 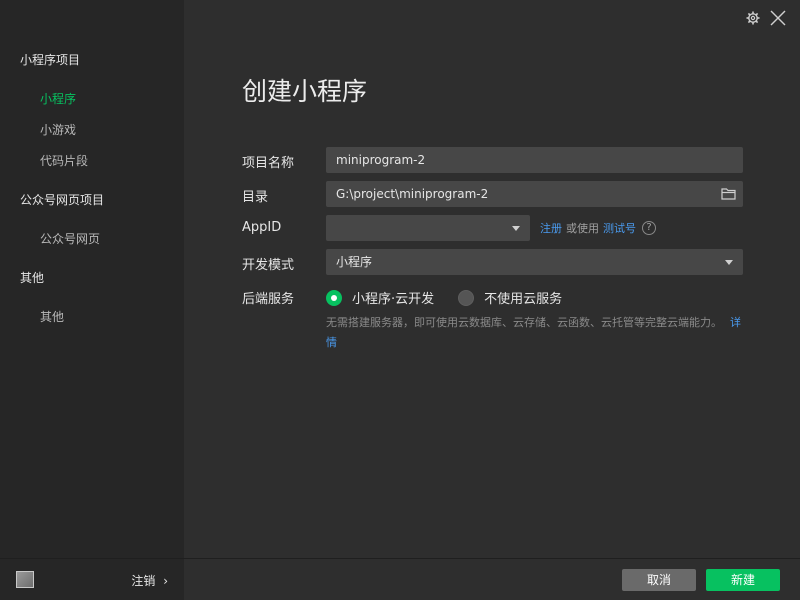 What do you see at coordinates (412, 194) in the screenshot?
I see `directory-value: G:\project\miniprogram-2` at bounding box center [412, 194].